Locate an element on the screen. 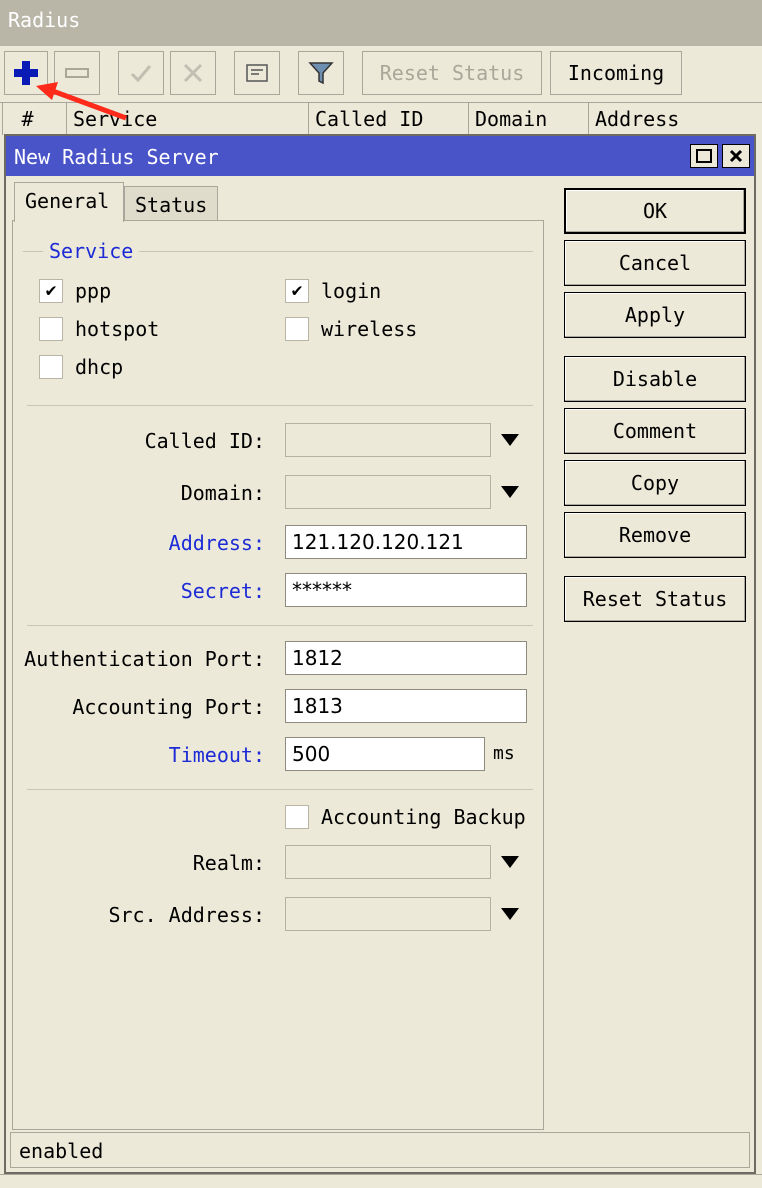 This screenshot has height=1188, width=762. timeout-unit: ms is located at coordinates (504, 753).